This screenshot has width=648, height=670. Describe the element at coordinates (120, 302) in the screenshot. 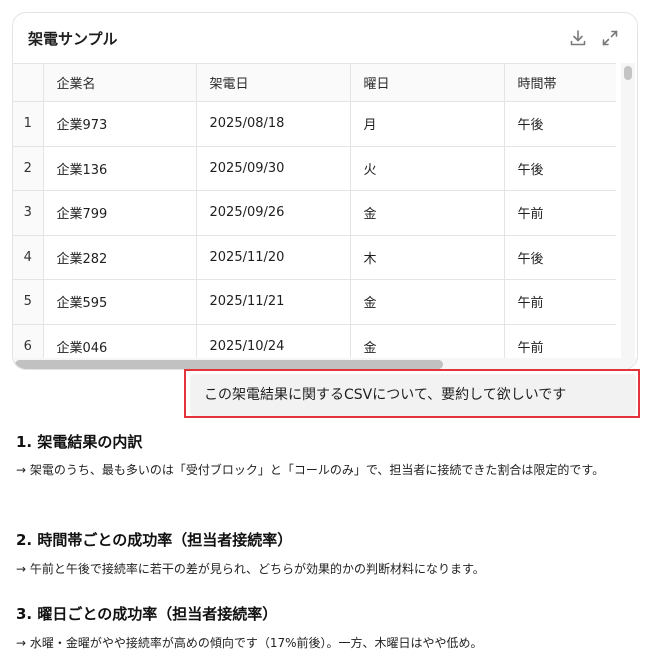

I see `cell-company: 企業595` at that location.